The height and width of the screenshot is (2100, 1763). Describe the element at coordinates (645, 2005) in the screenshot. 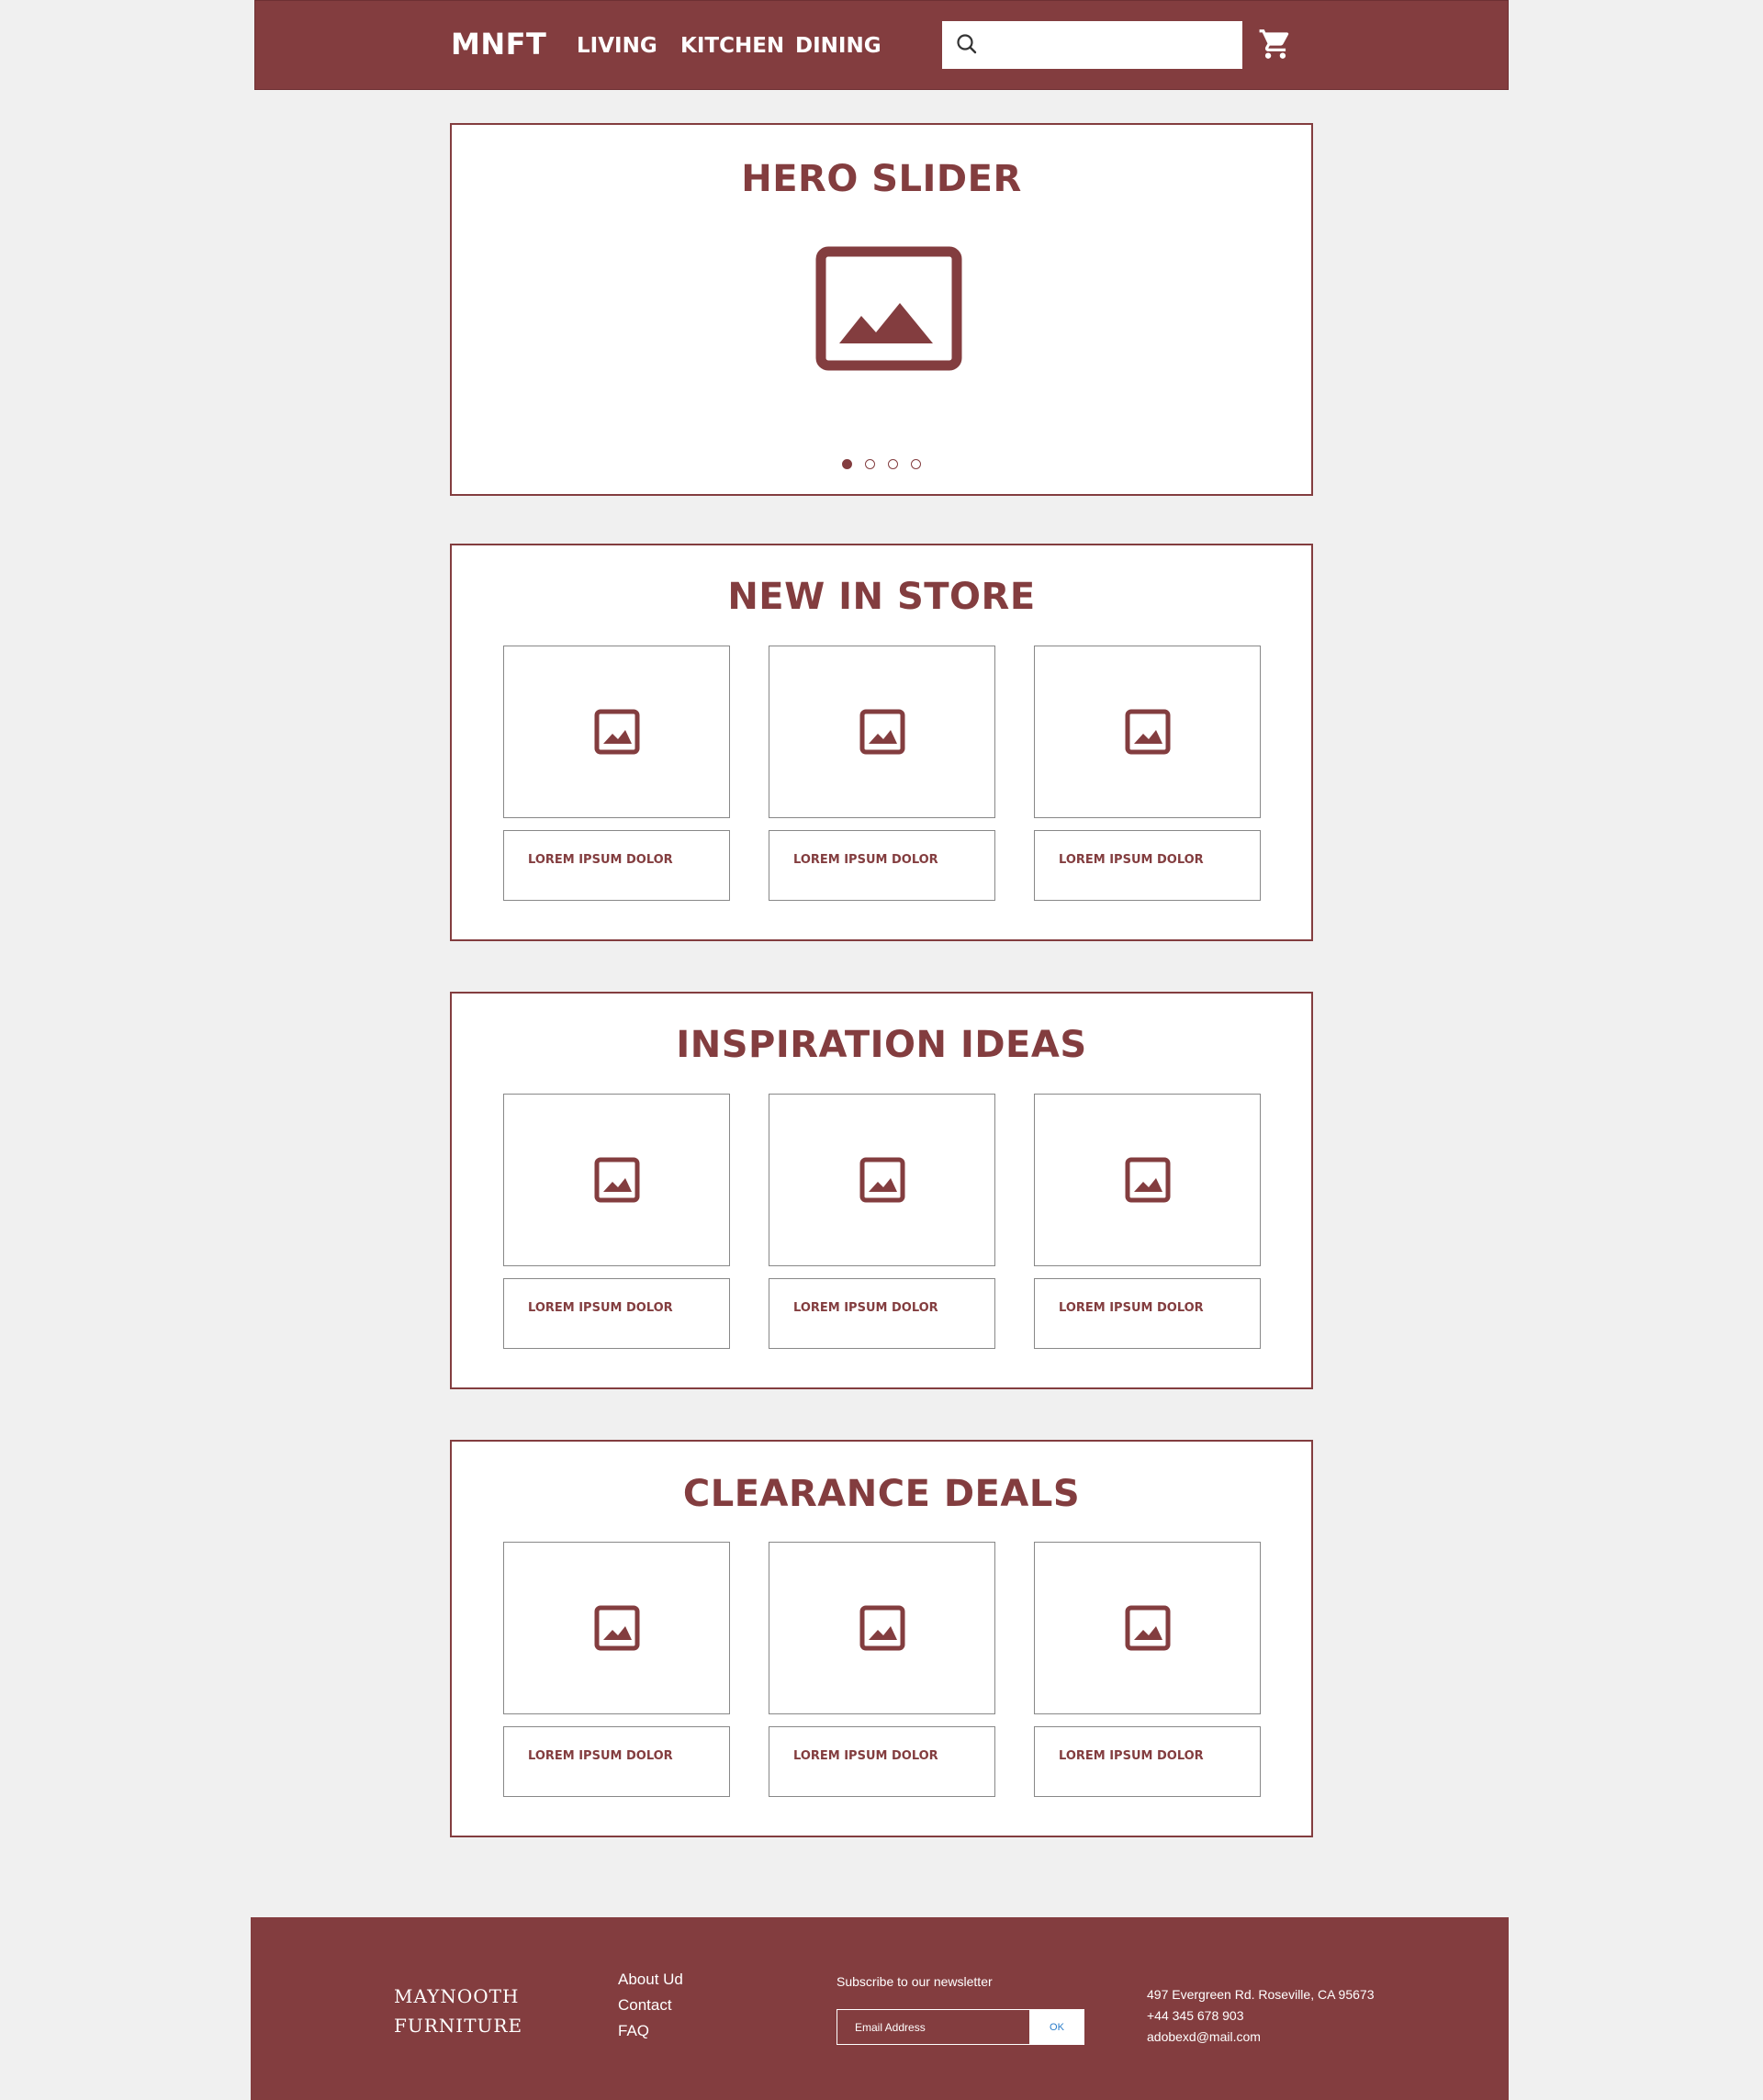

I see `footer-link-contact: Contact` at that location.